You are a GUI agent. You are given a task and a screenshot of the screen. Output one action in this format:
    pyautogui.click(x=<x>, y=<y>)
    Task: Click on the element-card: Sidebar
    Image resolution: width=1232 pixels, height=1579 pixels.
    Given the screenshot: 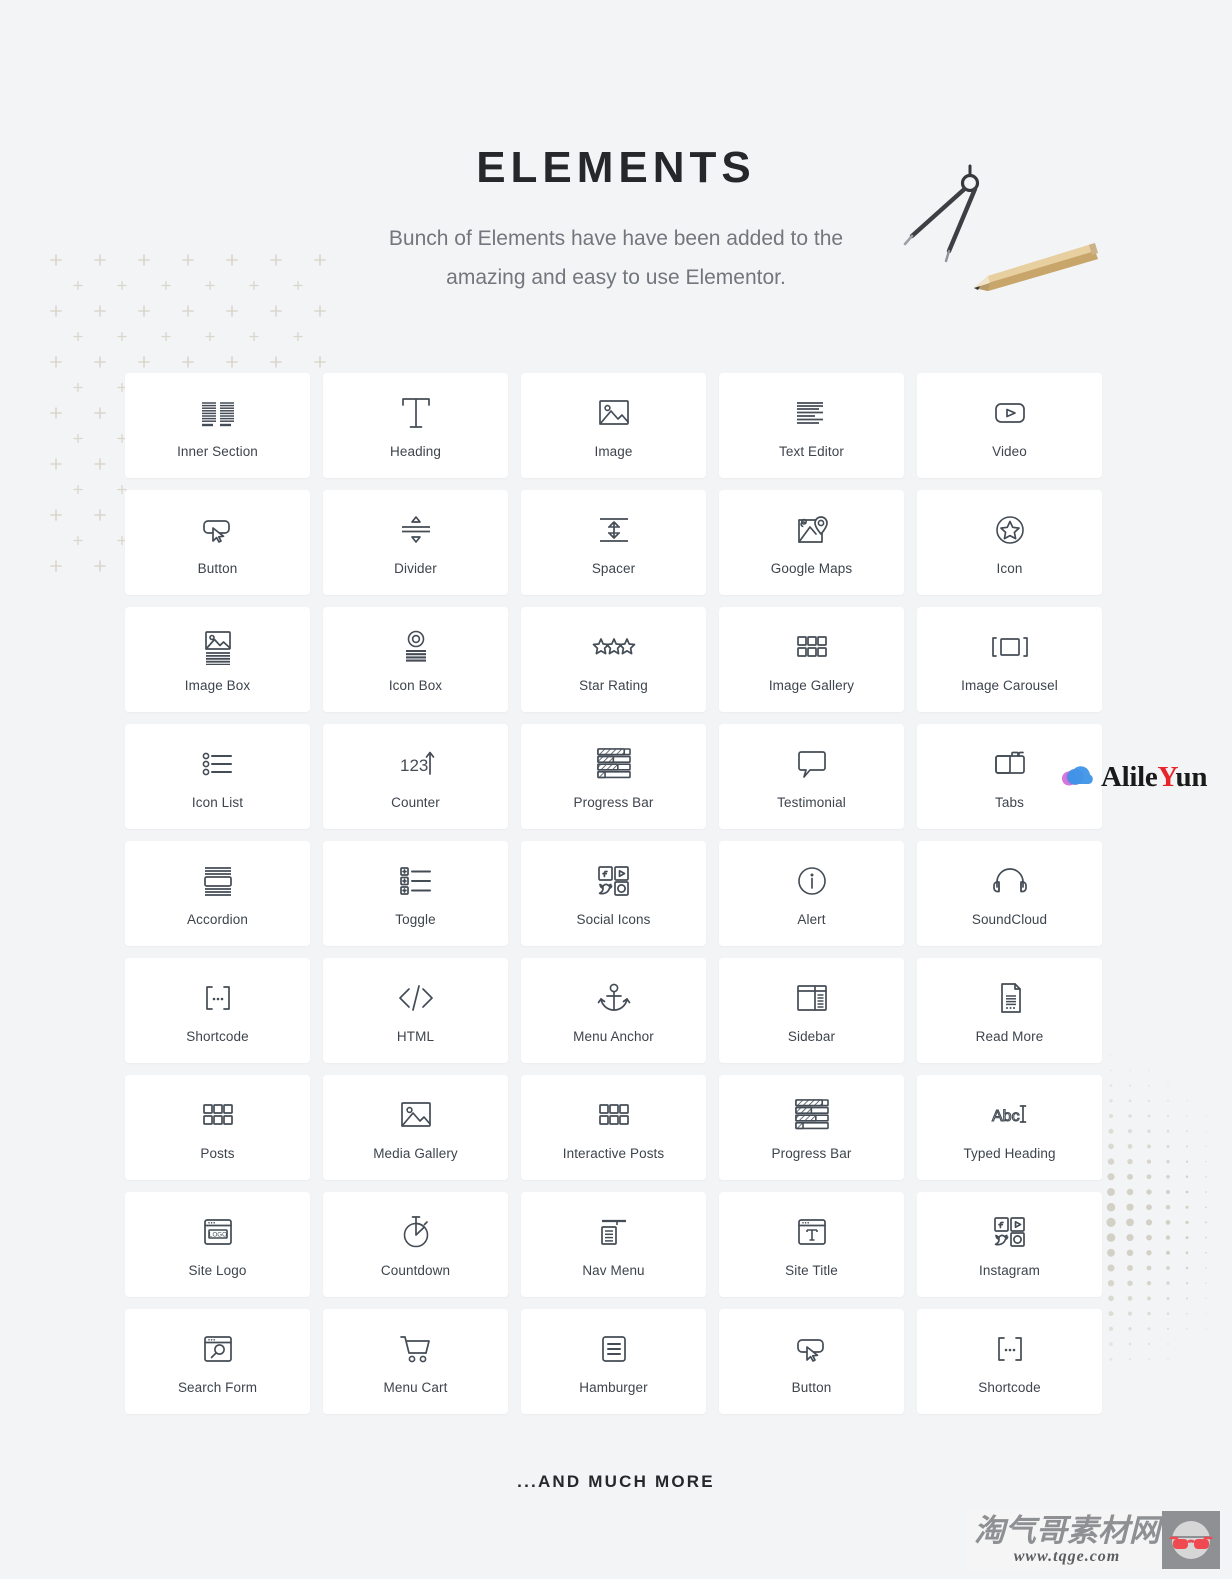 What is the action you would take?
    pyautogui.click(x=811, y=1010)
    